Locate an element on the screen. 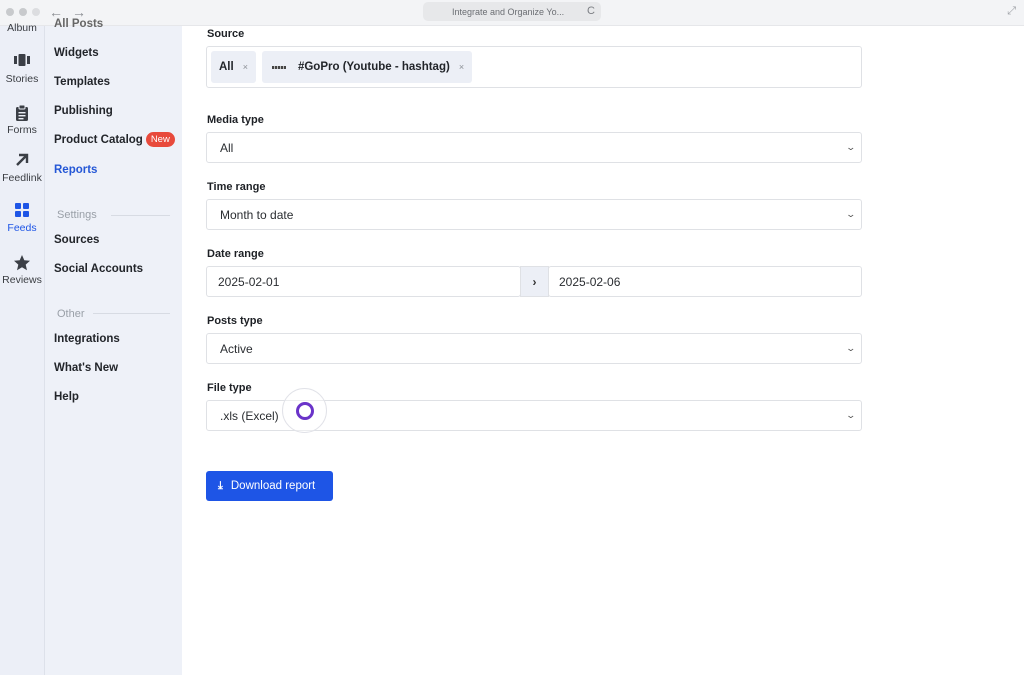 The image size is (1024, 675). rail-label: Feeds is located at coordinates (22, 228).